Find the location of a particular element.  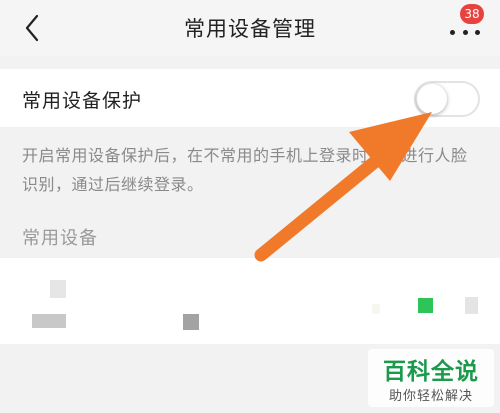

device-protection-row: 常用设备保护 is located at coordinates (250, 98).